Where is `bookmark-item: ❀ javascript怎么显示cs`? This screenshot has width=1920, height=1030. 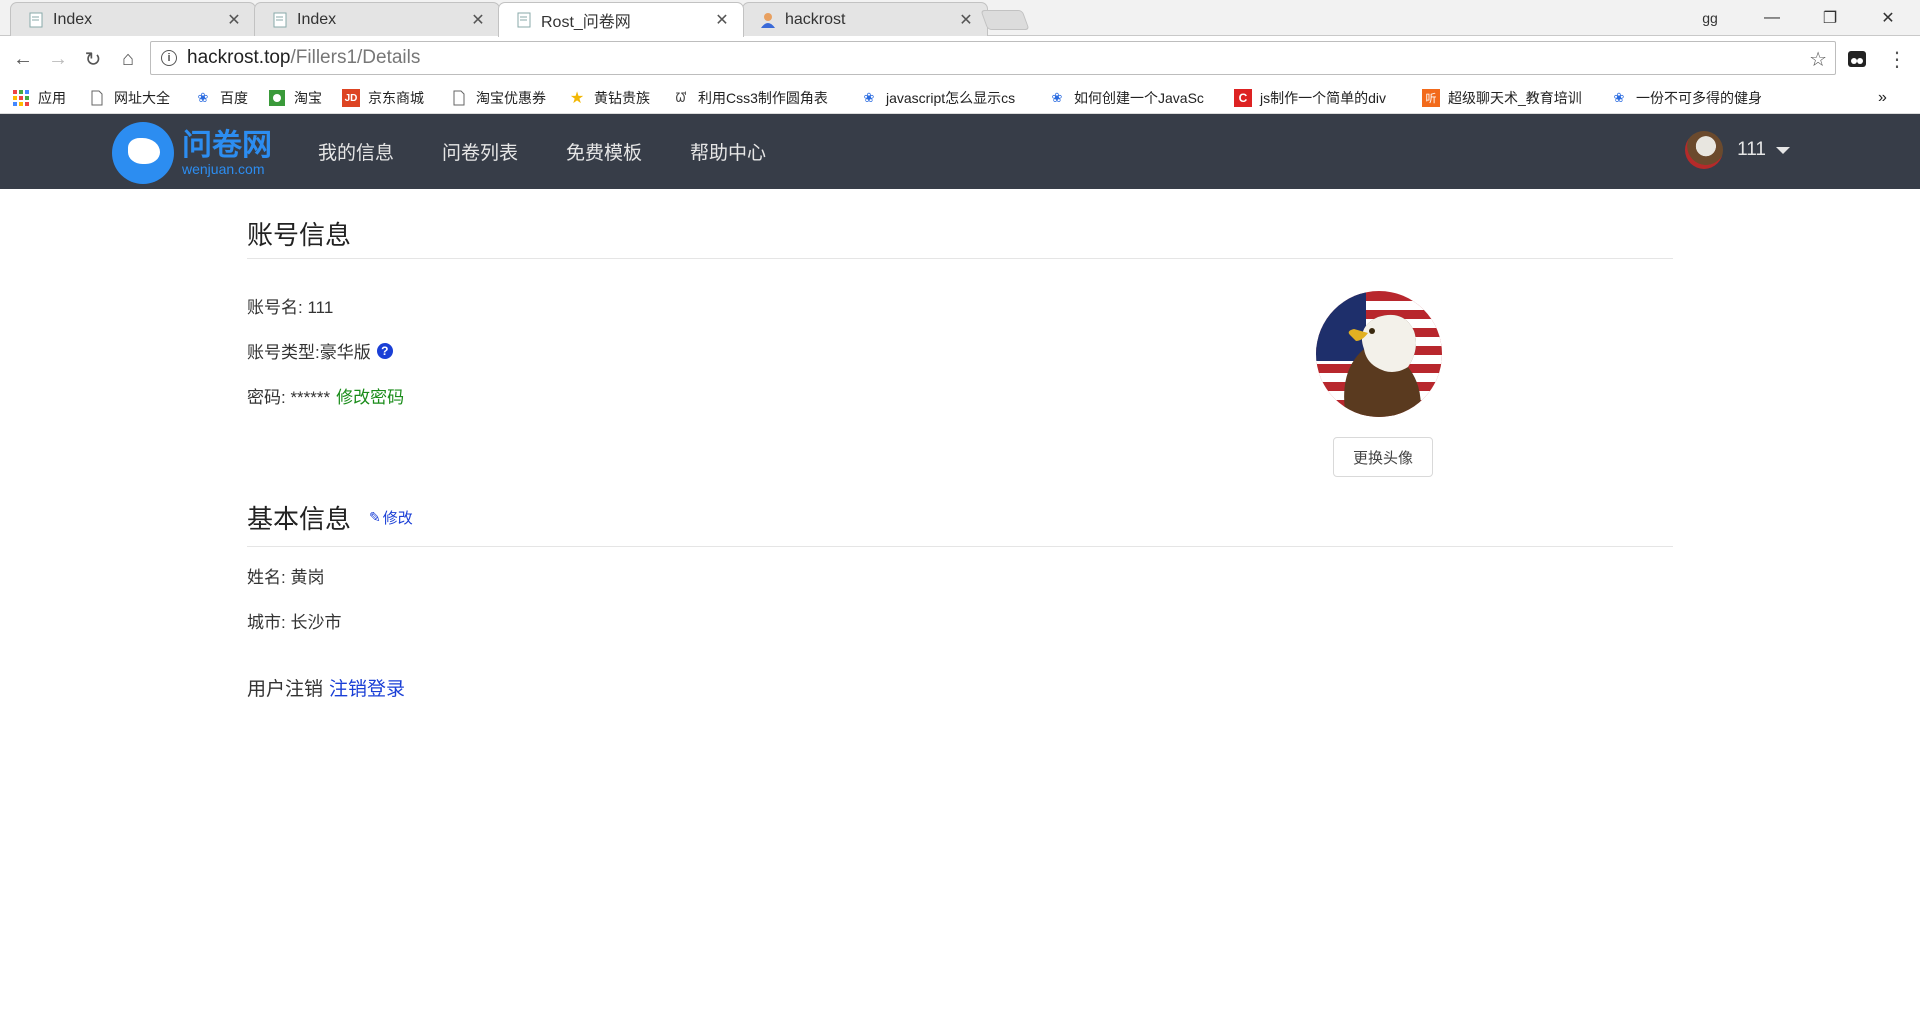
bookmark-item: ❀ javascript怎么显示cs is located at coordinates (946, 98).